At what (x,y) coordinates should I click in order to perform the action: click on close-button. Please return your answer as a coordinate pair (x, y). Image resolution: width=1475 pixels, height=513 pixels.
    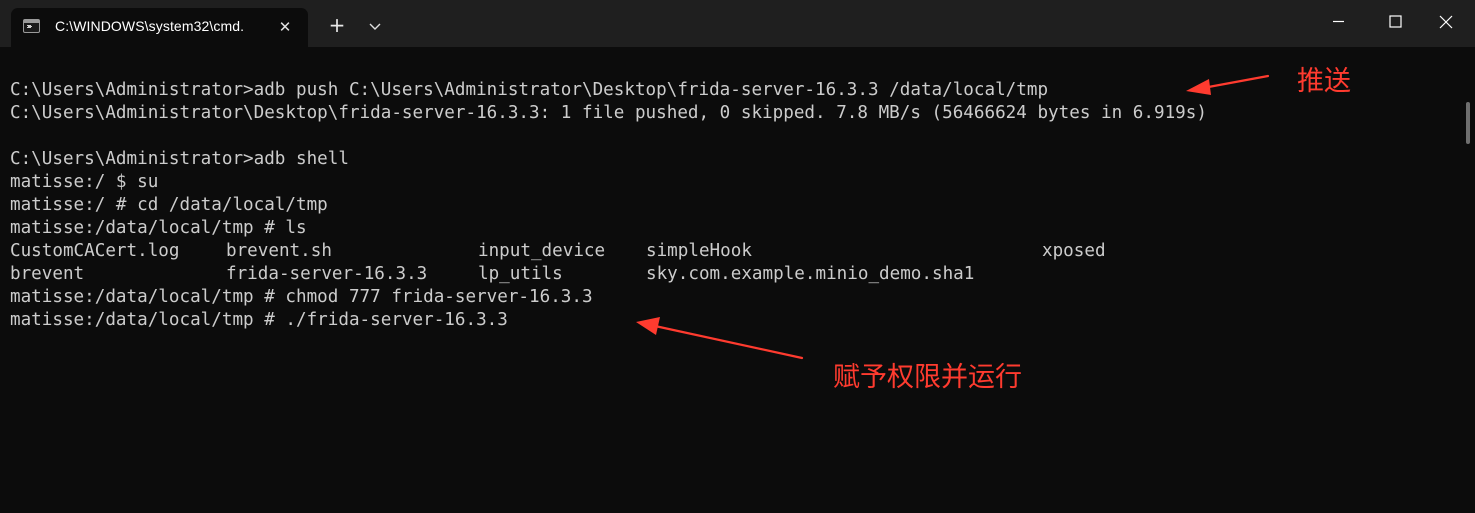
    Looking at the image, I should click on (1446, 22).